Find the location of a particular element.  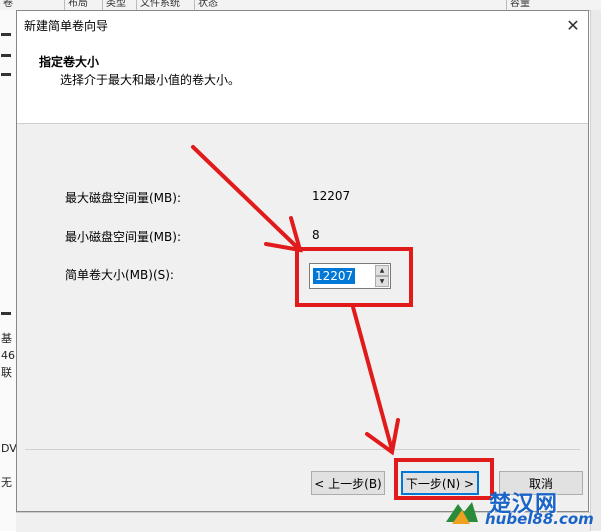

watermark-logo-icon is located at coordinates (462, 513).